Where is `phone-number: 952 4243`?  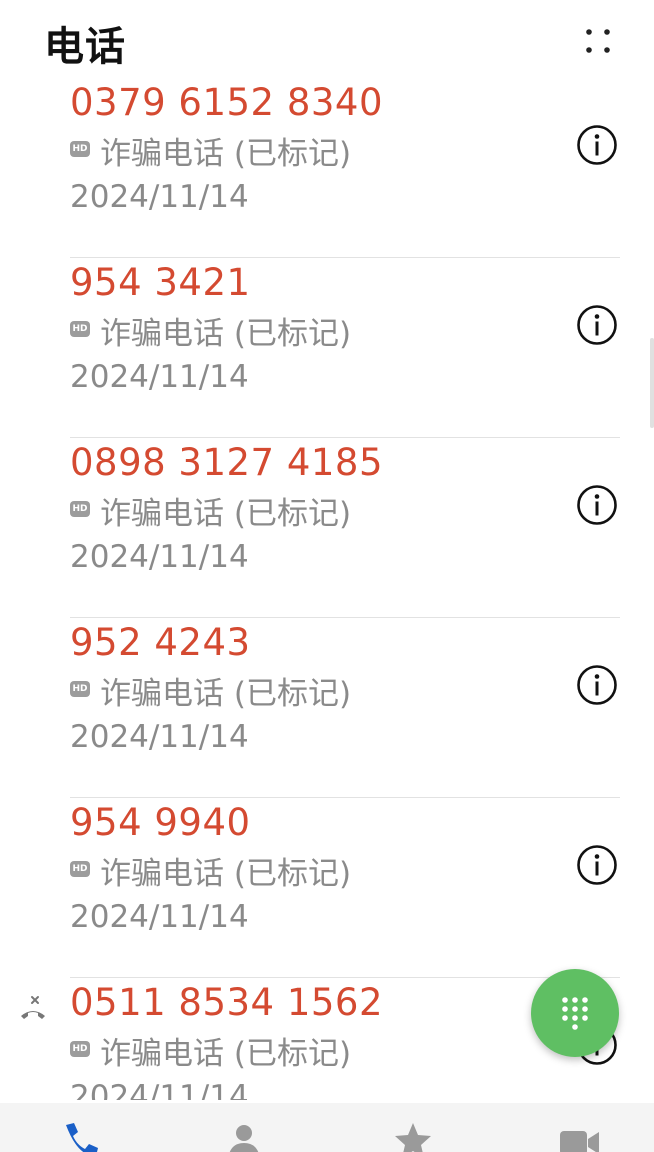
phone-number: 952 4243 is located at coordinates (160, 642).